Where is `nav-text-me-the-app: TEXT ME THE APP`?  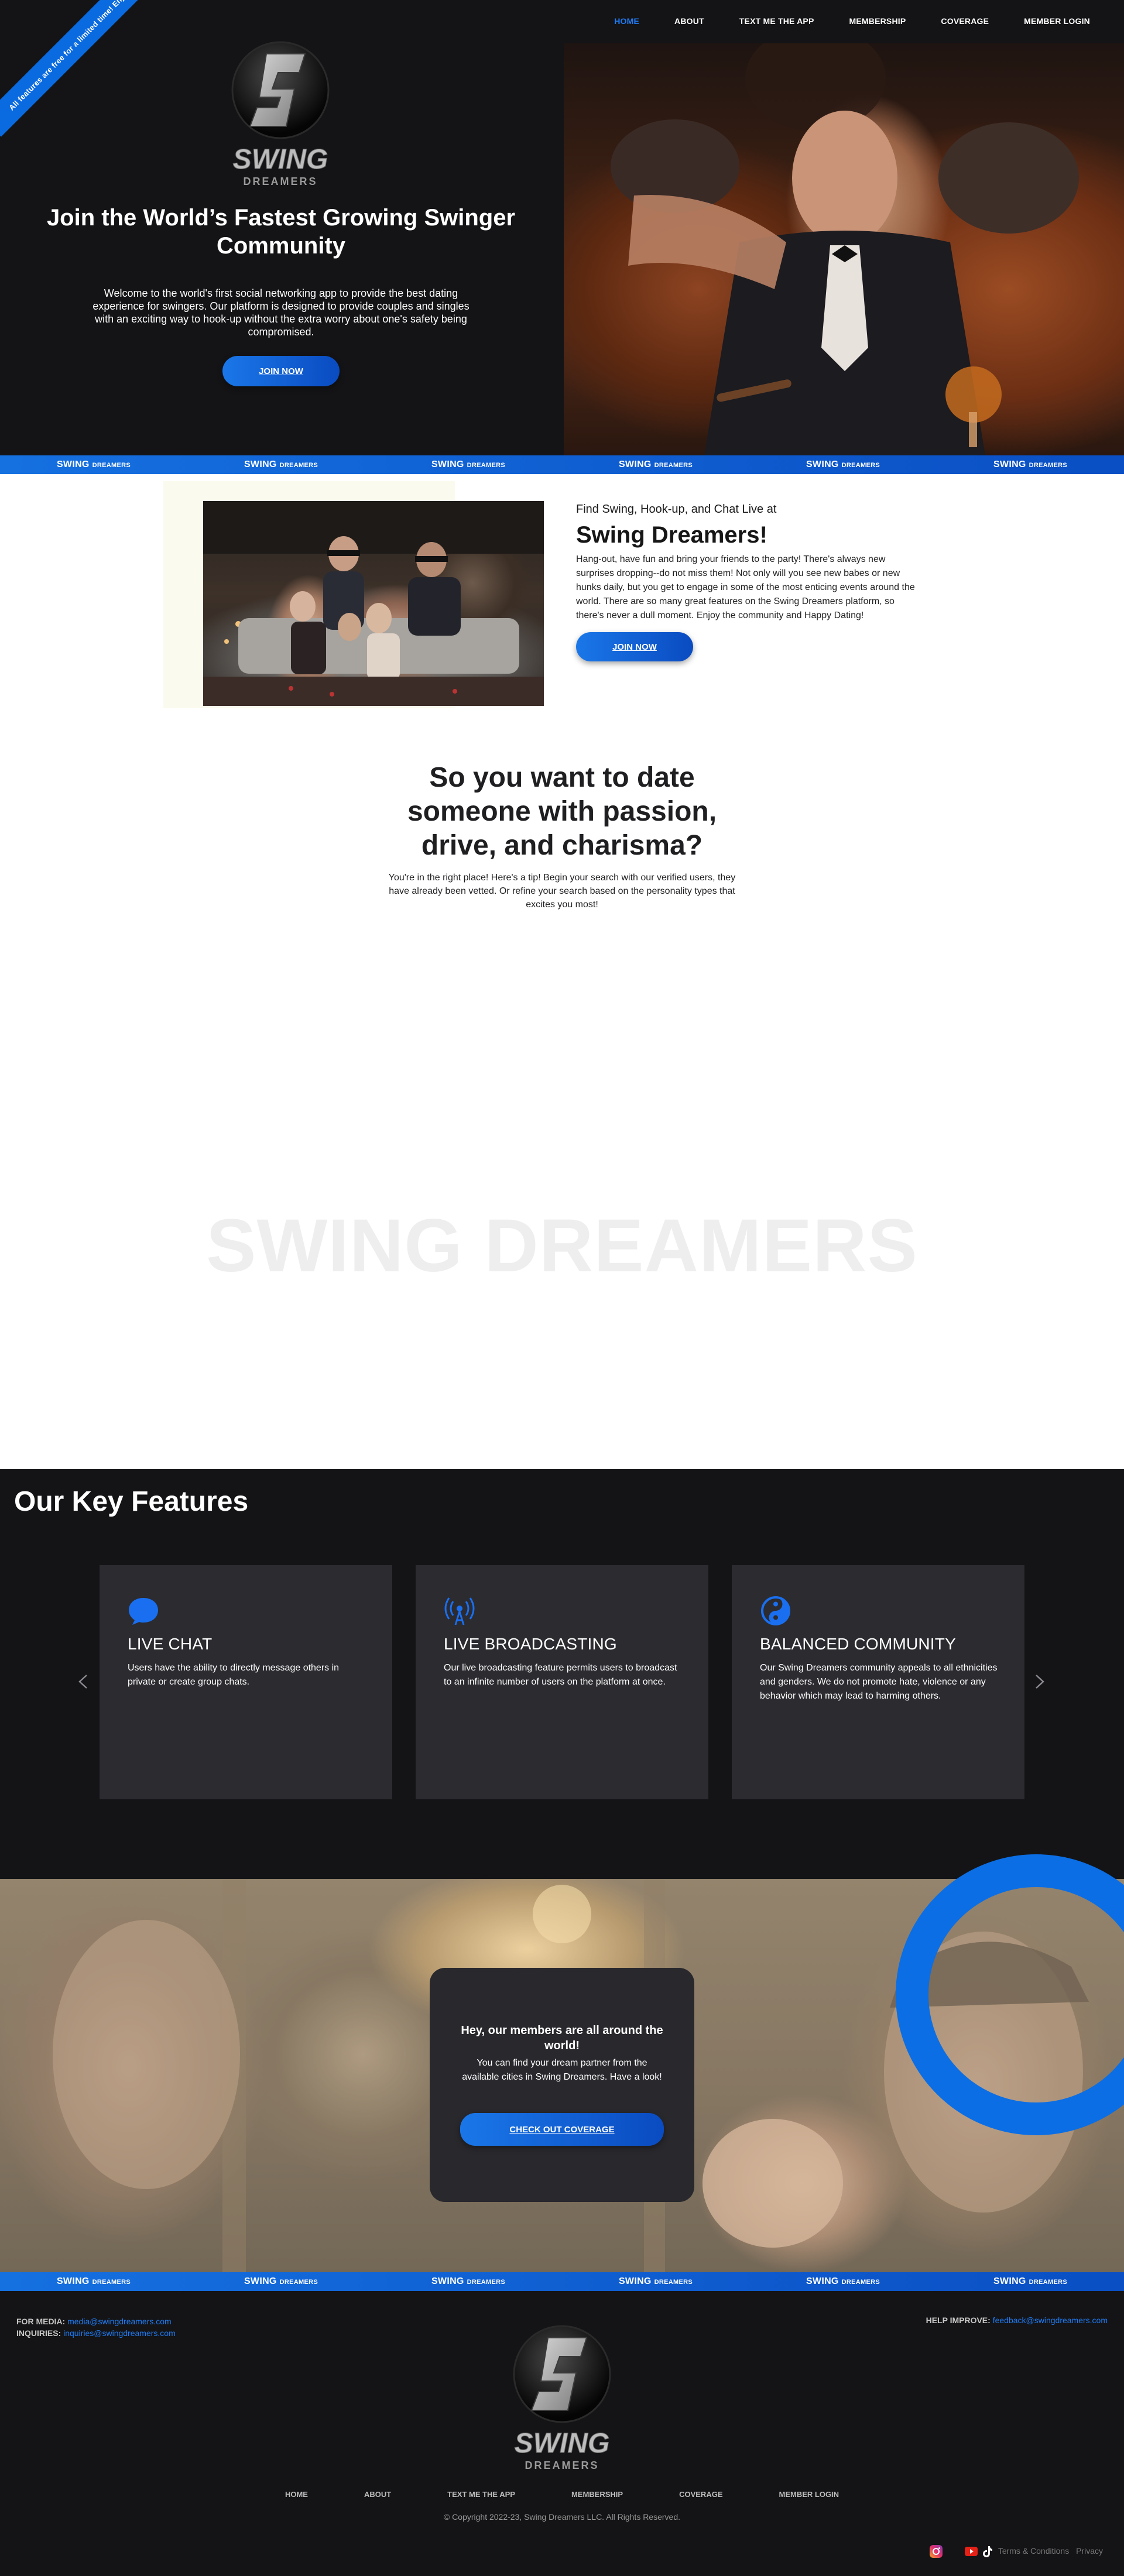 nav-text-me-the-app: TEXT ME THE APP is located at coordinates (777, 21).